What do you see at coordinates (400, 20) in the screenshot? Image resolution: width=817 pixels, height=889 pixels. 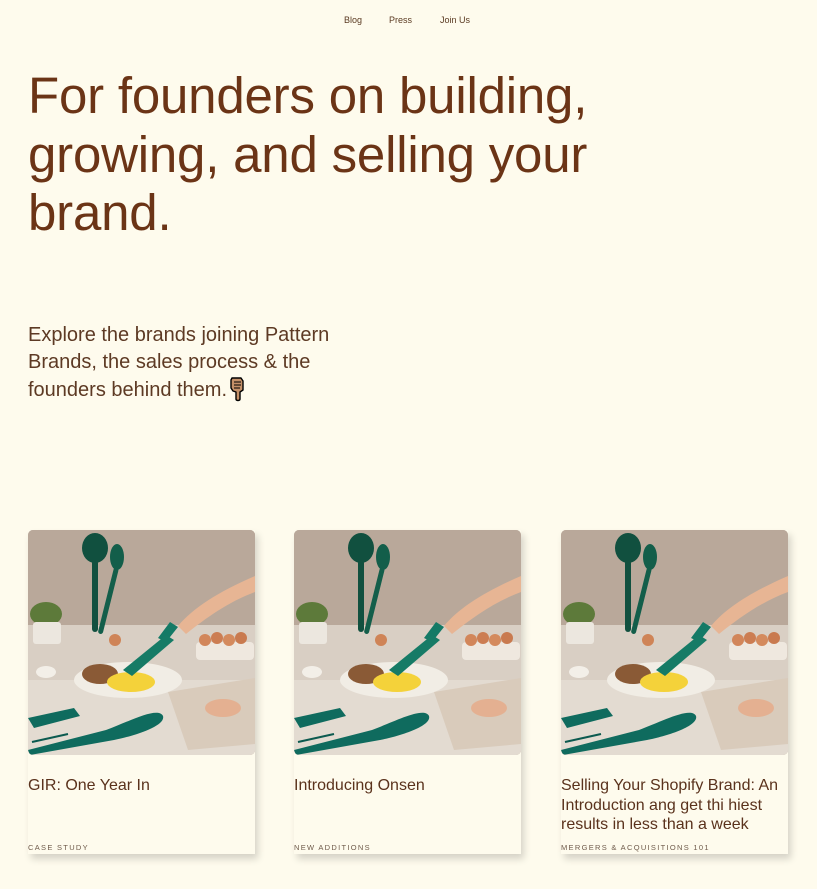 I see `nav-link-press: Press` at bounding box center [400, 20].